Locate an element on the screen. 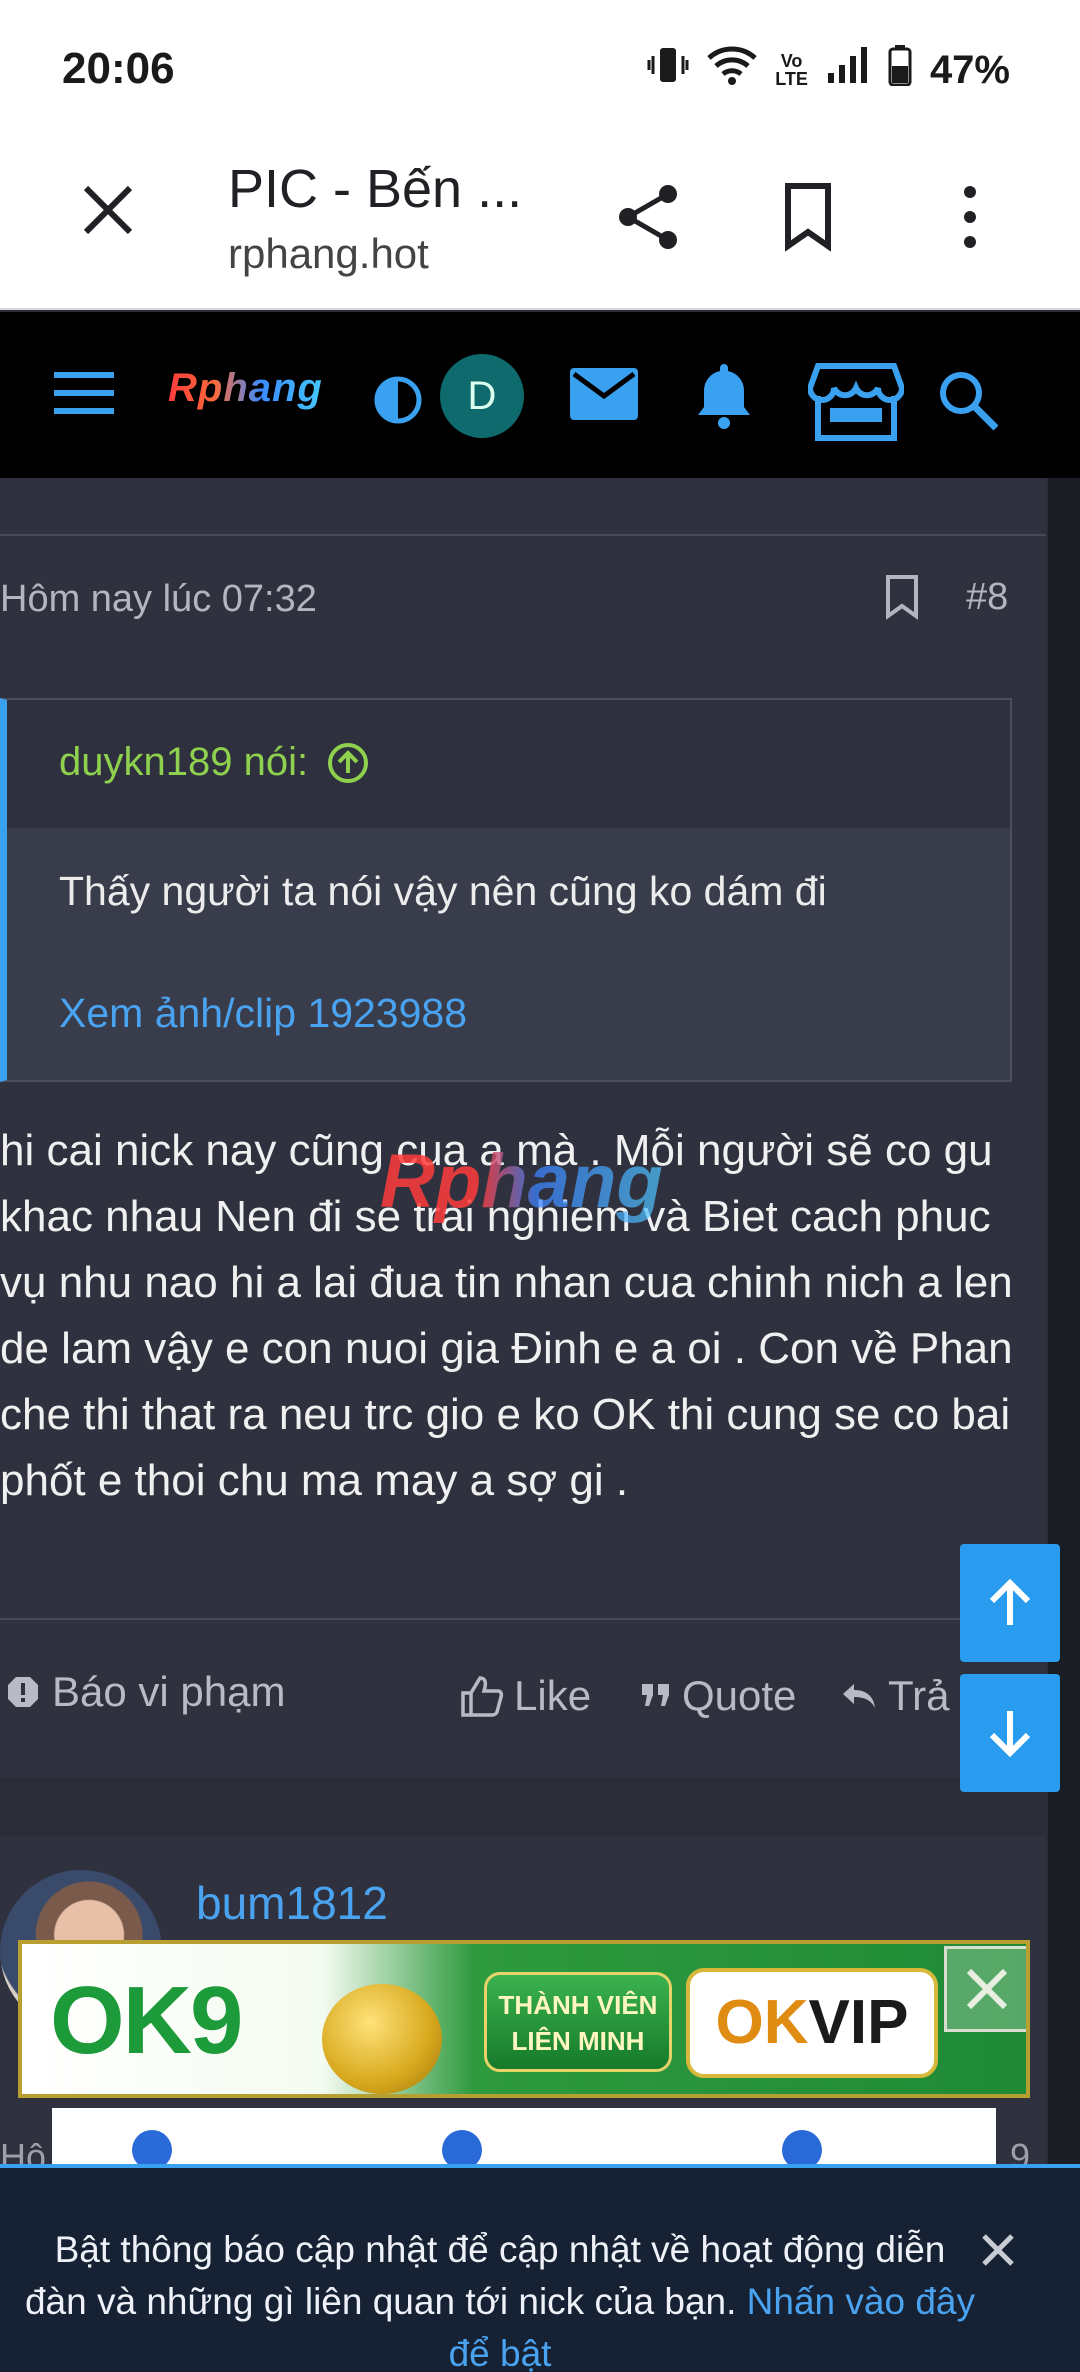 Image resolution: width=1080 pixels, height=2372 pixels. like-button: Like is located at coordinates (525, 1696).